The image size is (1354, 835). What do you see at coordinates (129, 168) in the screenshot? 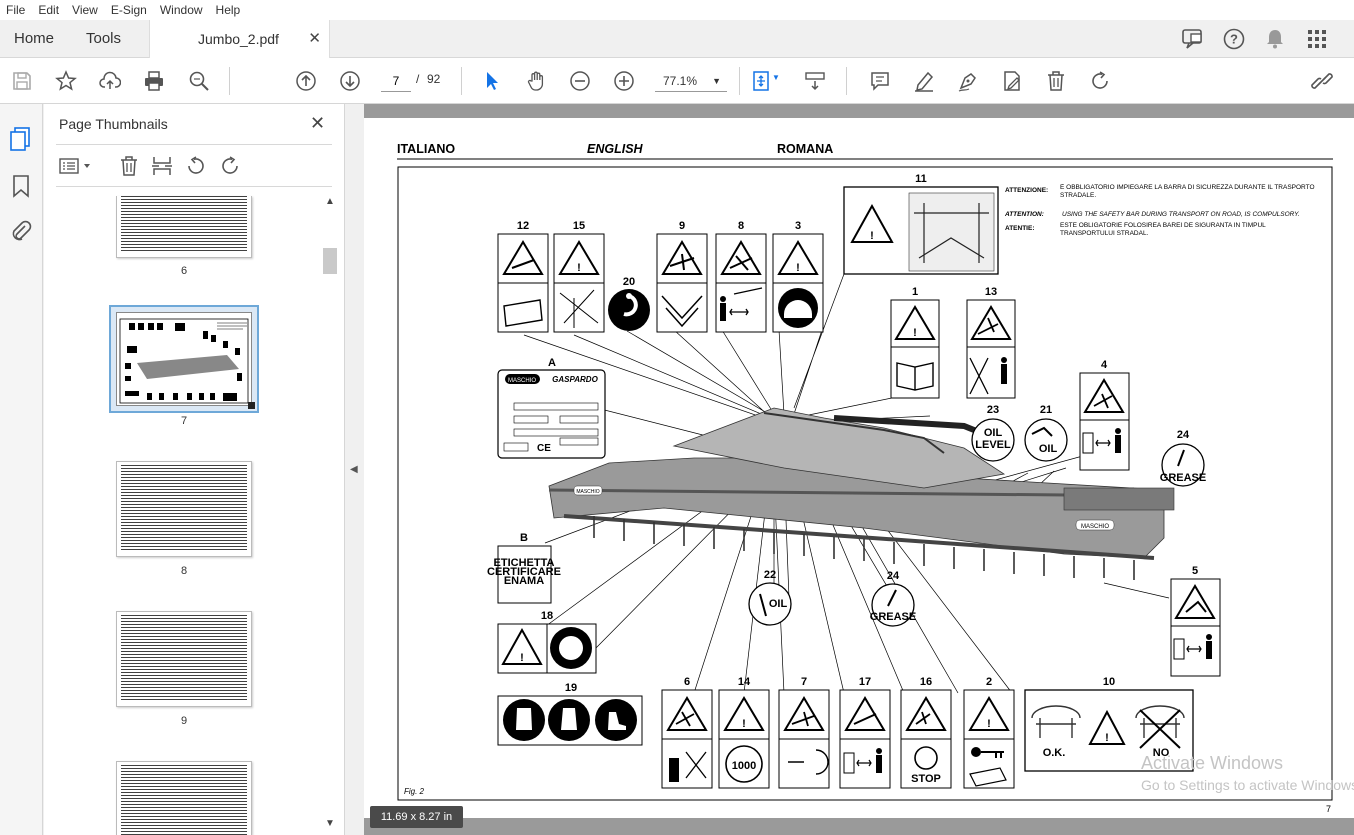
I see `delete-pages-icon` at bounding box center [129, 168].